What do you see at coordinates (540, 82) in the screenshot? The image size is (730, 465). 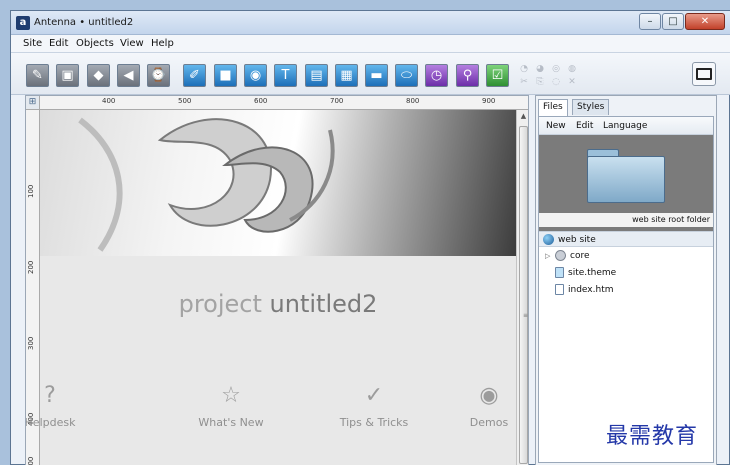 I see `disabled-tool-icon: ⎘` at bounding box center [540, 82].